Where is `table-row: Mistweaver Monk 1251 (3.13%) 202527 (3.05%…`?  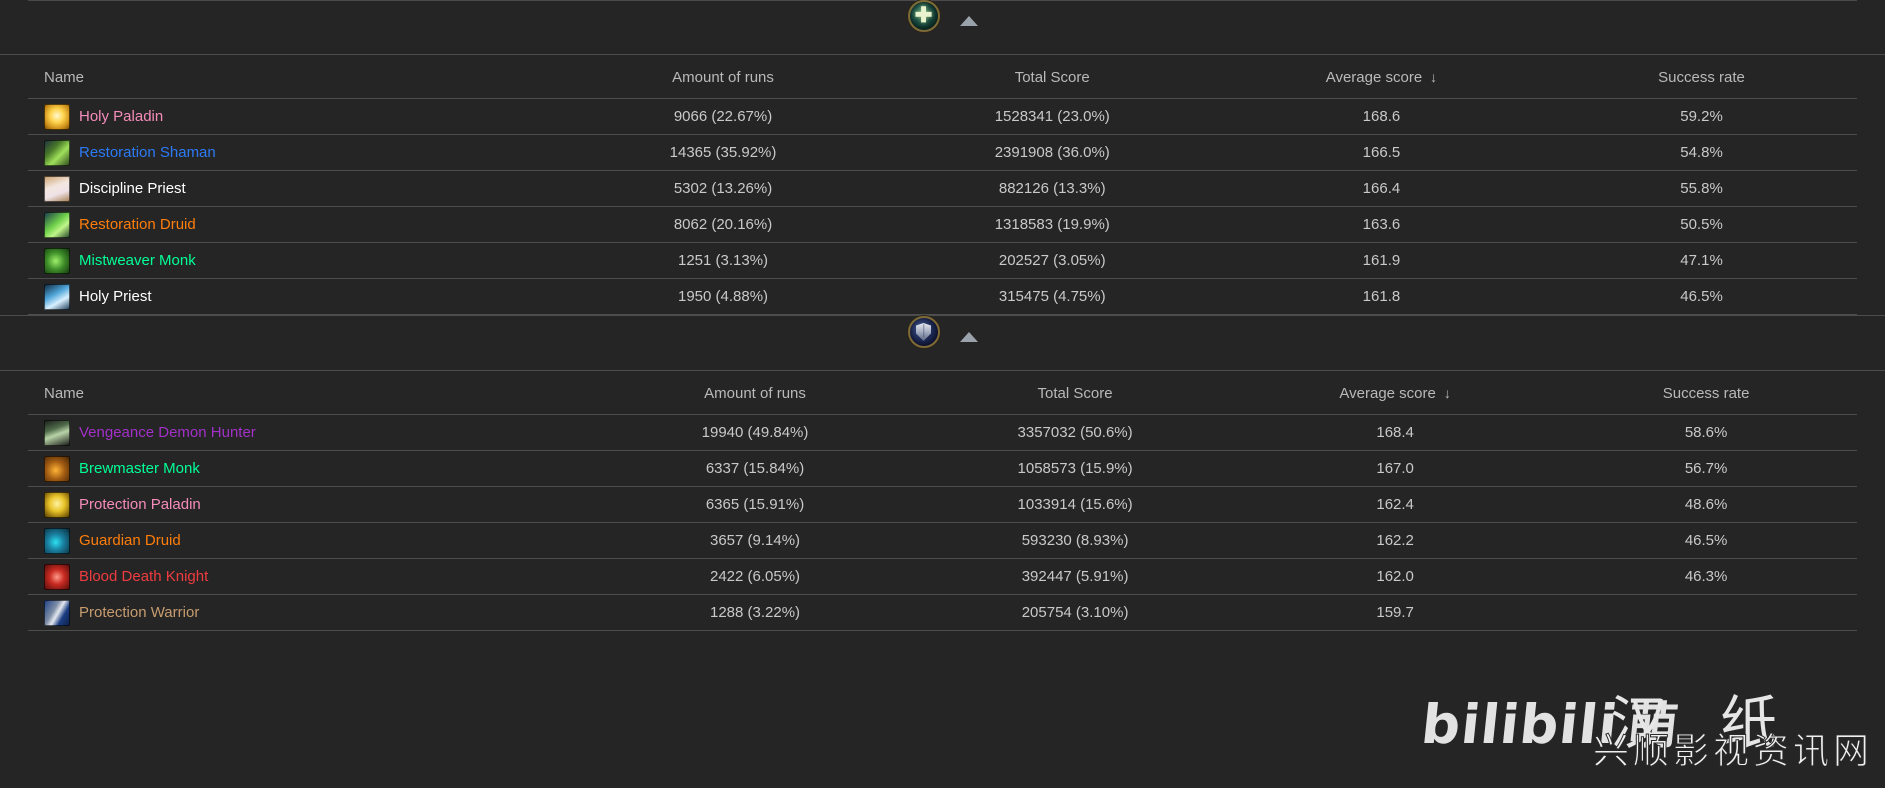
table-row: Mistweaver Monk 1251 (3.13%) 202527 (3.05%… is located at coordinates (942, 260).